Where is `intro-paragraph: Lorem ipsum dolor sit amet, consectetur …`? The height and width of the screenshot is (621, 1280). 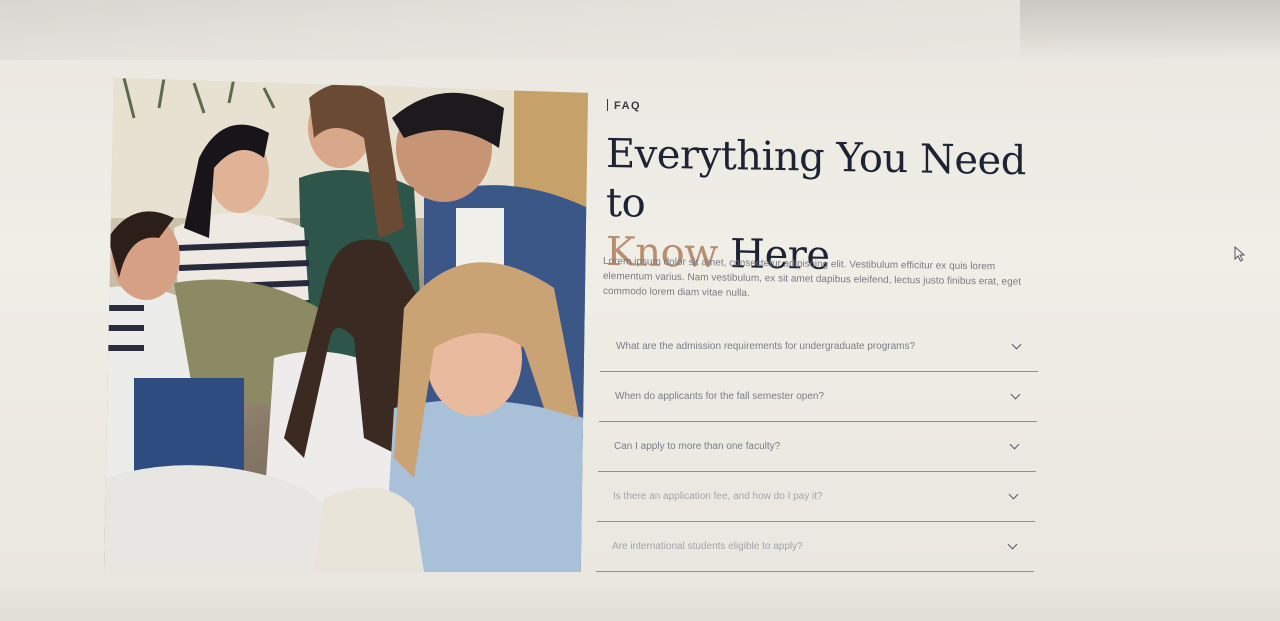 intro-paragraph: Lorem ipsum dolor sit amet, consectetur … is located at coordinates (812, 277).